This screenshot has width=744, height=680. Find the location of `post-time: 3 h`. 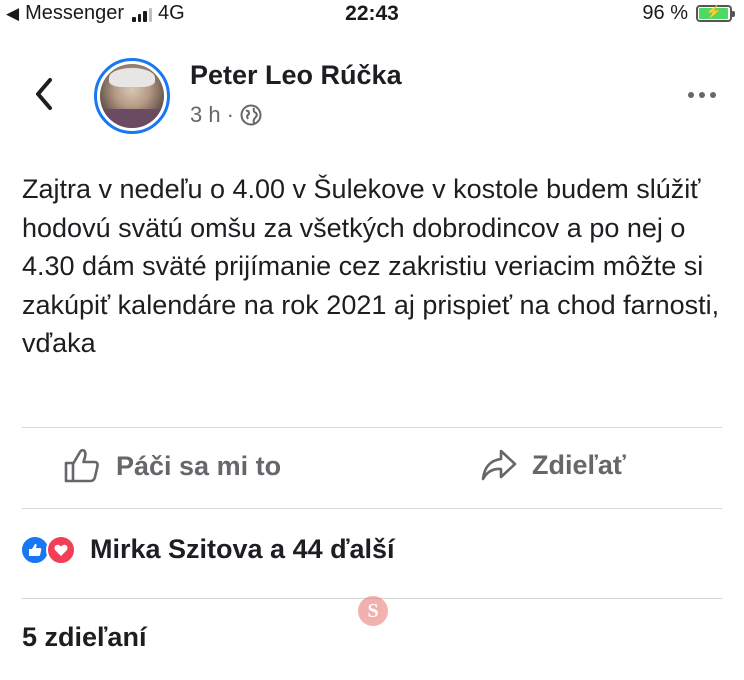

post-time: 3 h is located at coordinates (205, 115).